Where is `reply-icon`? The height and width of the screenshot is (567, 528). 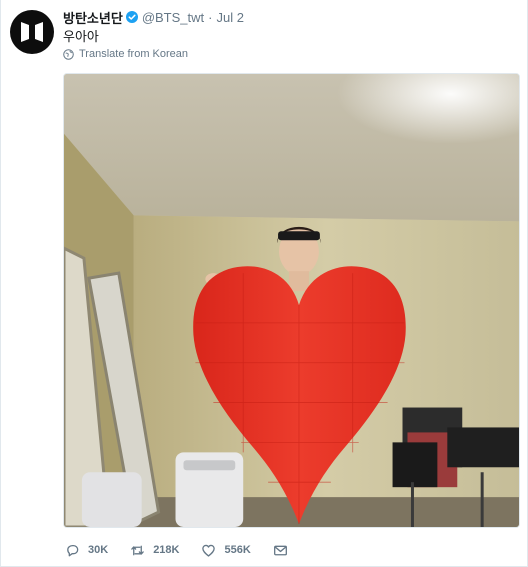
reply-icon is located at coordinates (73, 550).